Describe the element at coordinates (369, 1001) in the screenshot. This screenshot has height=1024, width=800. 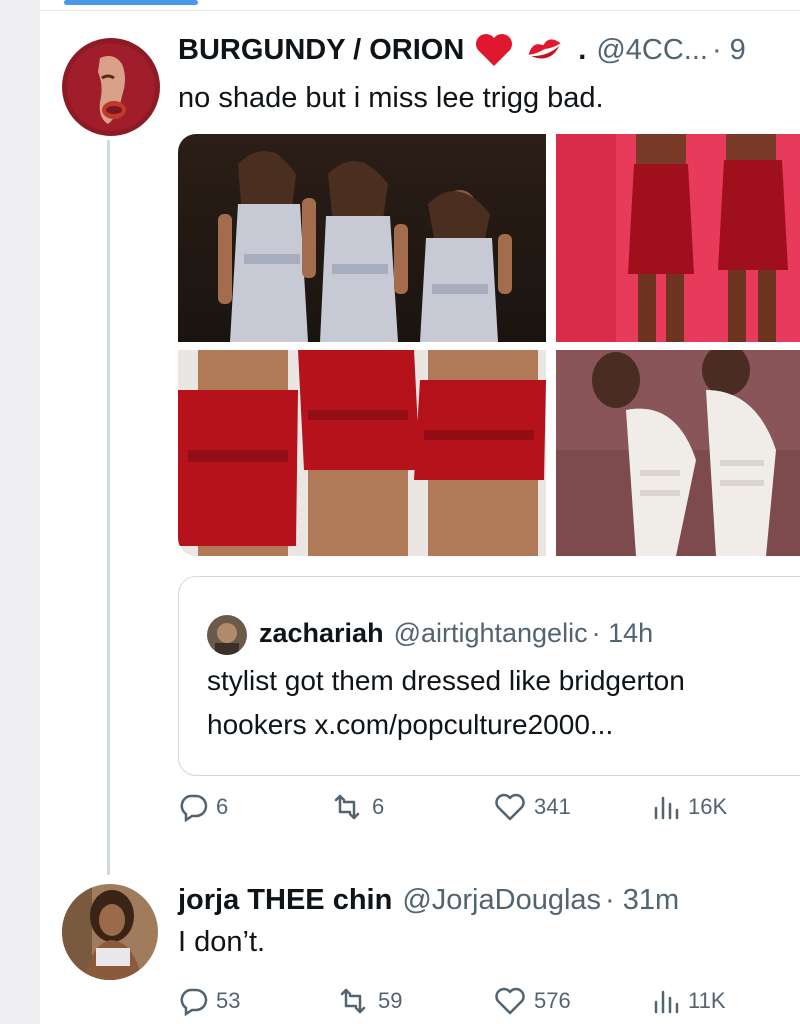
I see `reply-post-repost-button: 59` at that location.